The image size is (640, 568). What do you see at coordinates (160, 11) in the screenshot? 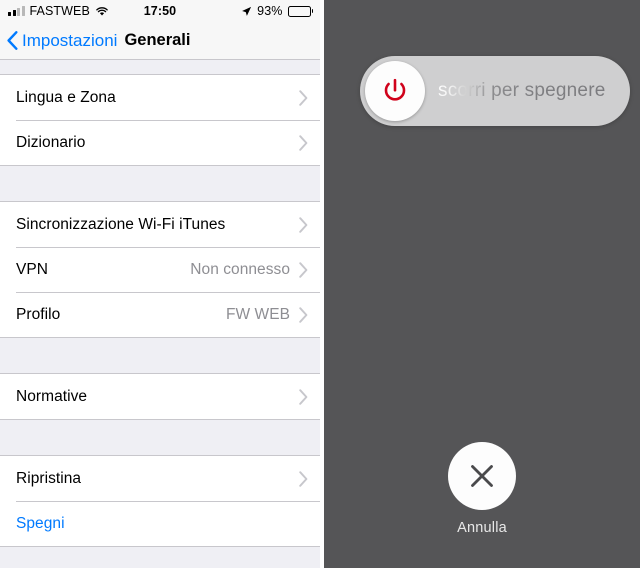
I see `status-bar: FASTWEB 17:50 93%` at bounding box center [160, 11].